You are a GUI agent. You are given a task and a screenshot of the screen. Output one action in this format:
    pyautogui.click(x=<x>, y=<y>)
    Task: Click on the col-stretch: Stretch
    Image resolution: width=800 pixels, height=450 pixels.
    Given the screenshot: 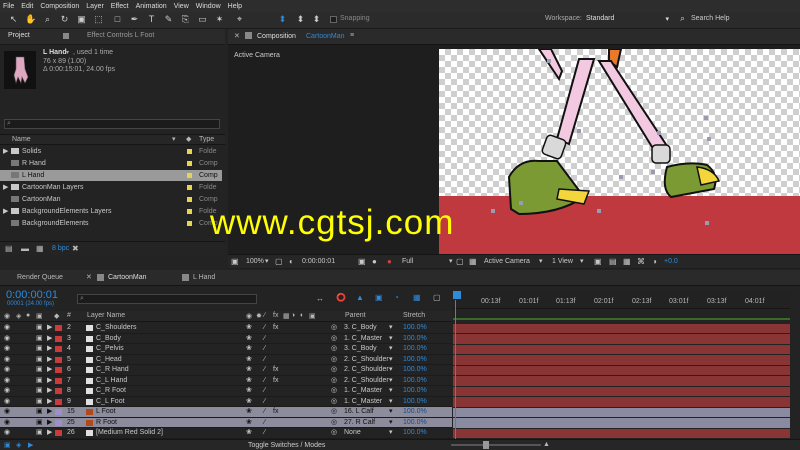 What is the action you would take?
    pyautogui.click(x=414, y=315)
    